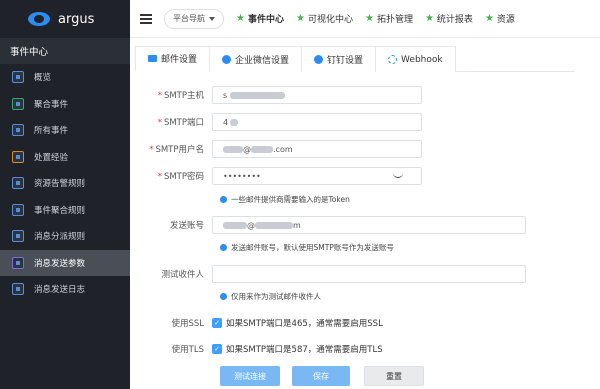 The image size is (600, 389). I want to click on platform-nav-label: 平台导航, so click(189, 18).